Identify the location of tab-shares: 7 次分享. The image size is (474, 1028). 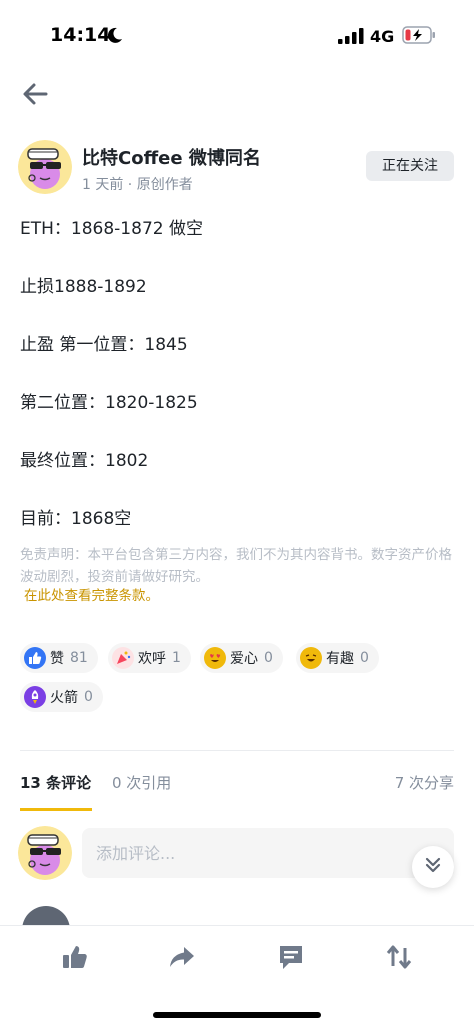
(424, 782).